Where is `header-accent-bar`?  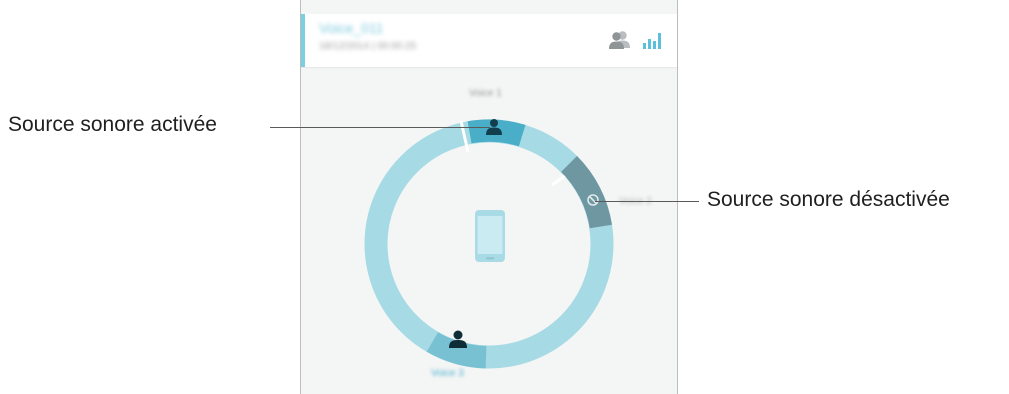
header-accent-bar is located at coordinates (303, 40).